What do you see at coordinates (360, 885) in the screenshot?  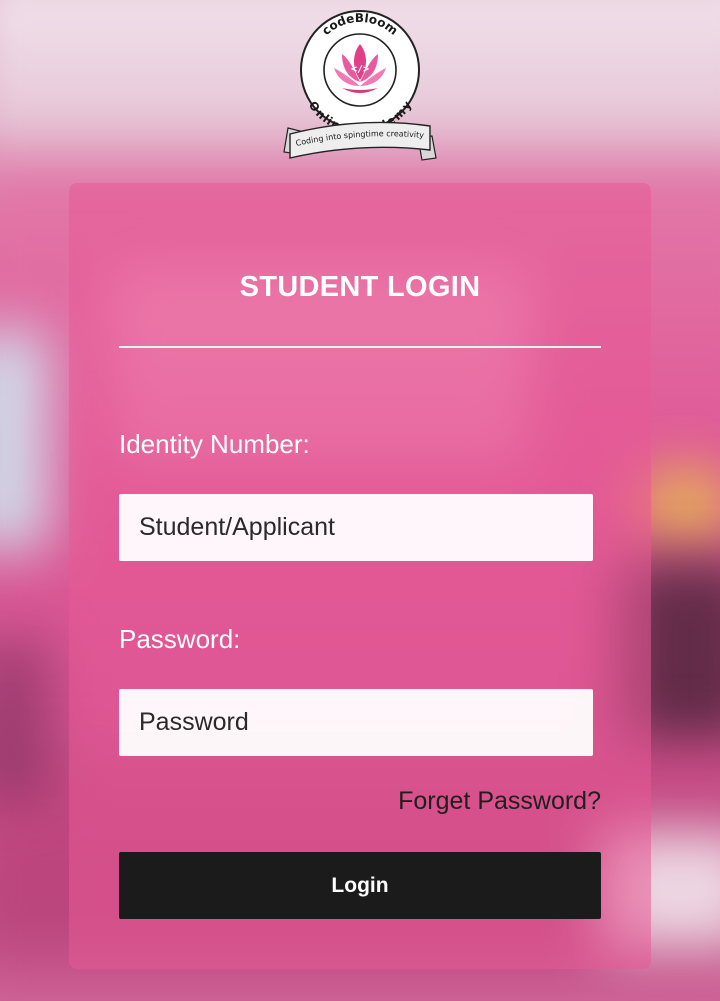 I see `login-button: Login` at bounding box center [360, 885].